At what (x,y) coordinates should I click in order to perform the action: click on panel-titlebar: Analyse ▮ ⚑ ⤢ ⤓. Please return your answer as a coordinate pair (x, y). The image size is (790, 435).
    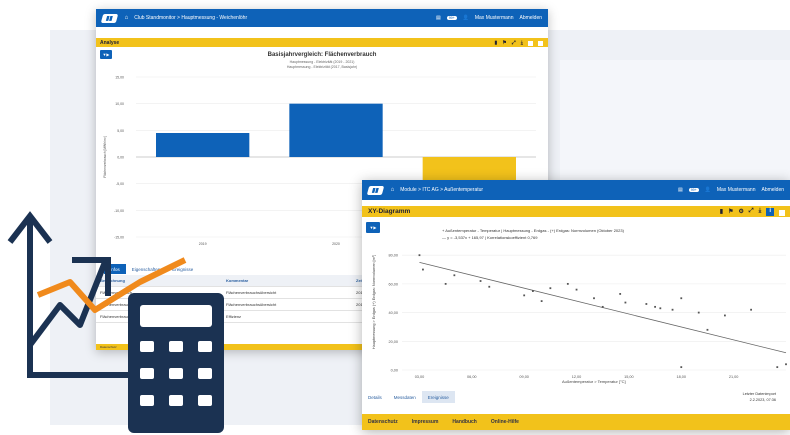
    Looking at the image, I should click on (322, 42).